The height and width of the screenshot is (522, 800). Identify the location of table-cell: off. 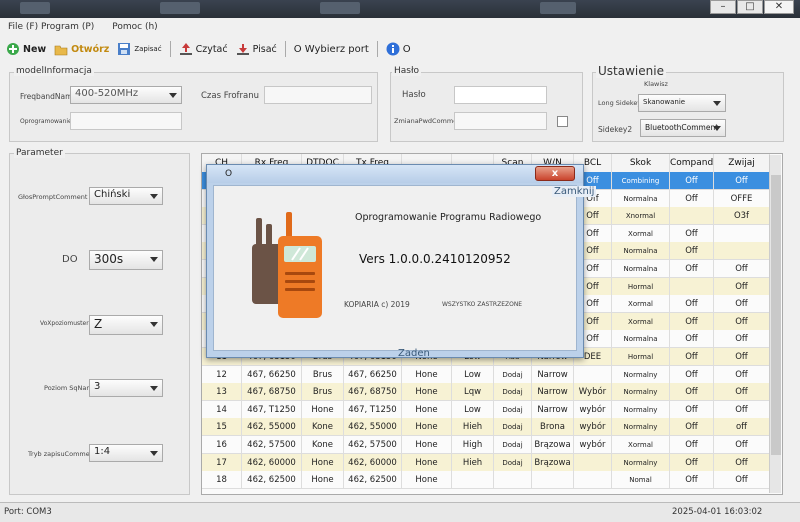
(742, 427).